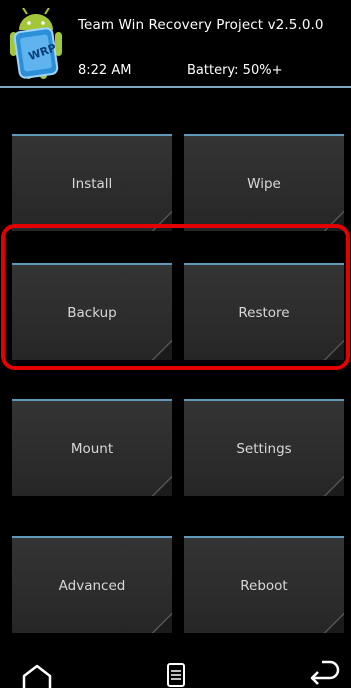 The image size is (351, 688). Describe the element at coordinates (37, 669) in the screenshot. I see `home-icon` at that location.